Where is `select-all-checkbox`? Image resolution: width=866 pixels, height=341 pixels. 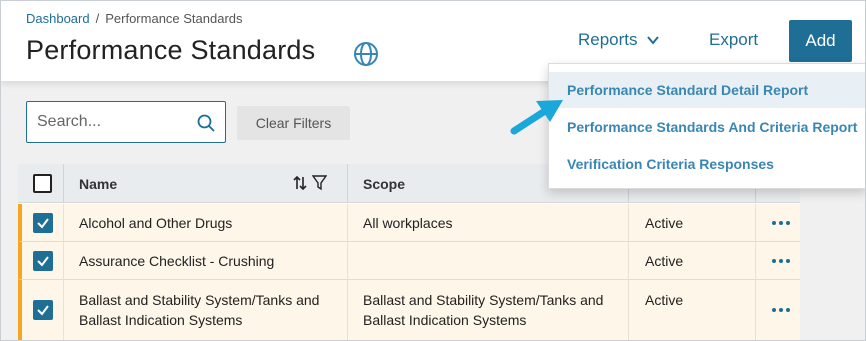 select-all-checkbox is located at coordinates (42, 183).